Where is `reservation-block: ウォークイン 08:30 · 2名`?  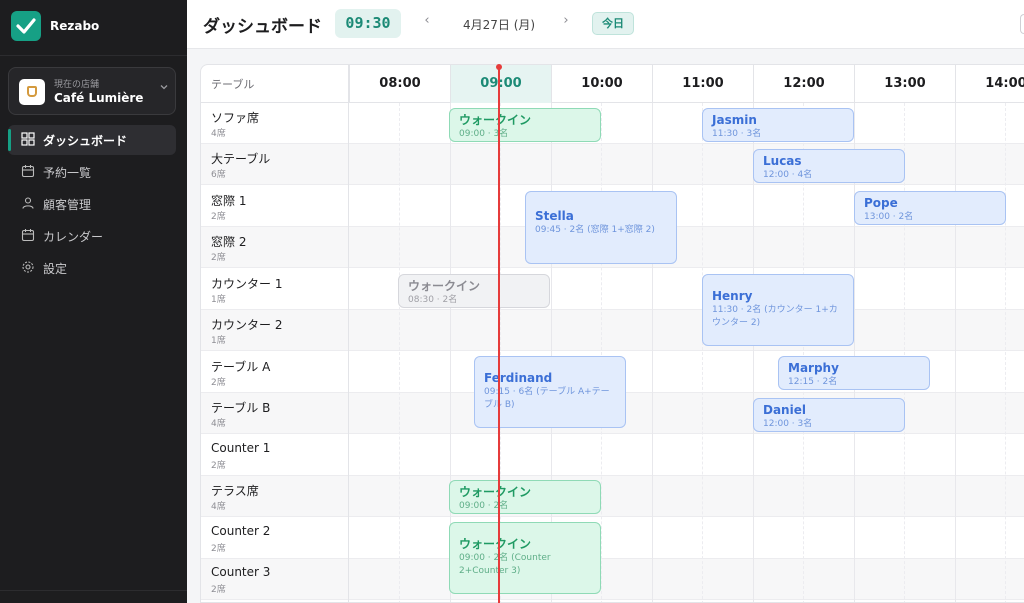
reservation-block: ウォークイン 08:30 · 2名 is located at coordinates (474, 291).